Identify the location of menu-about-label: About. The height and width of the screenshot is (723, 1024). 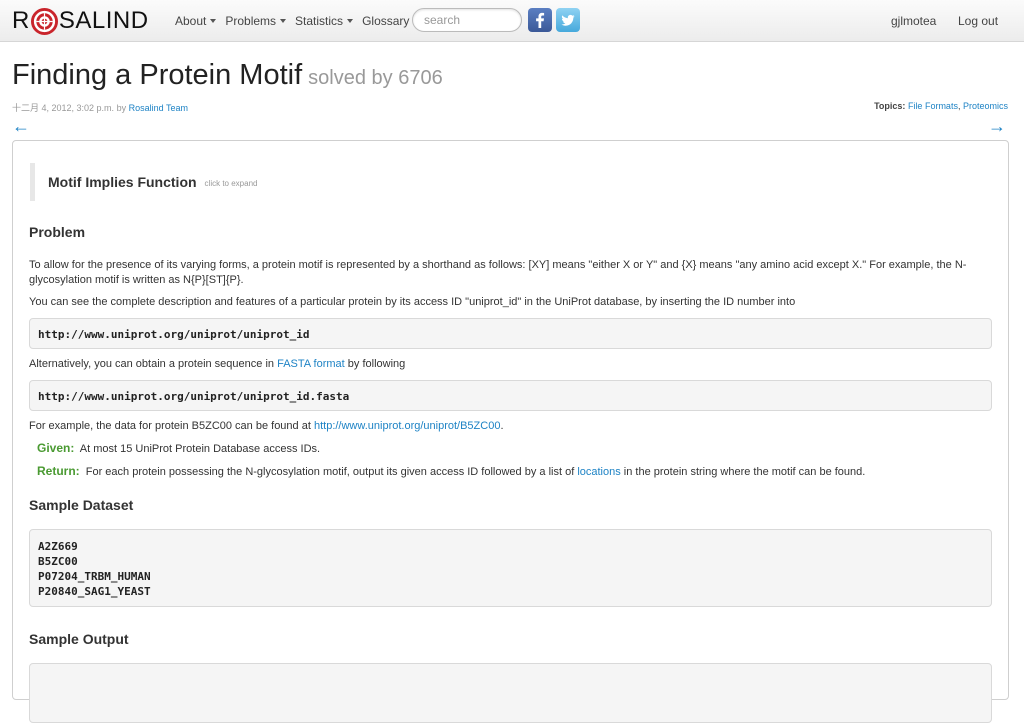
(191, 21).